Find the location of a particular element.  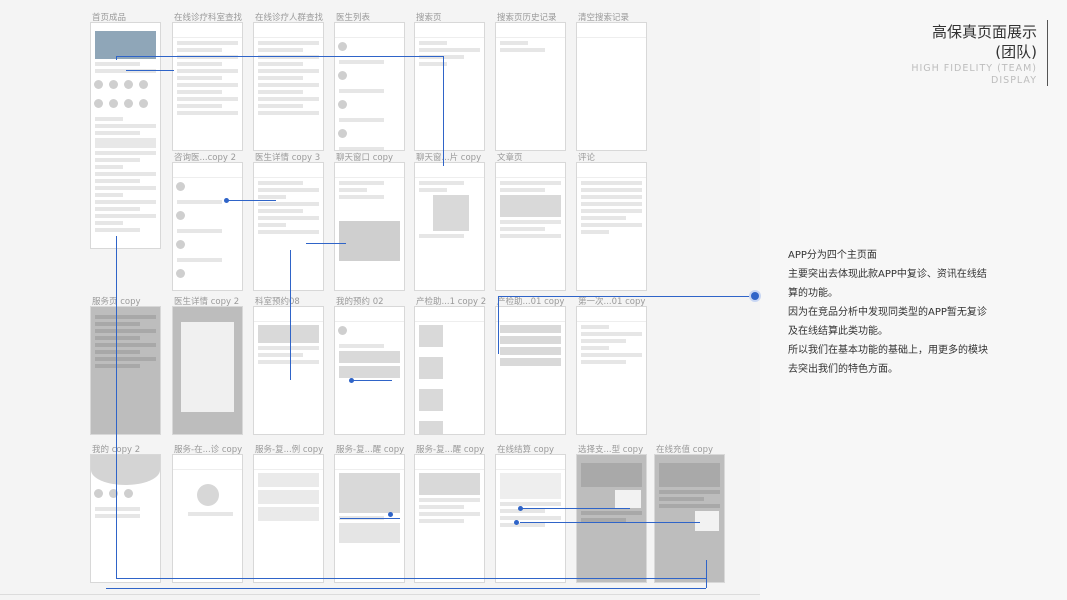

screen-doctor-list is located at coordinates (369, 86).